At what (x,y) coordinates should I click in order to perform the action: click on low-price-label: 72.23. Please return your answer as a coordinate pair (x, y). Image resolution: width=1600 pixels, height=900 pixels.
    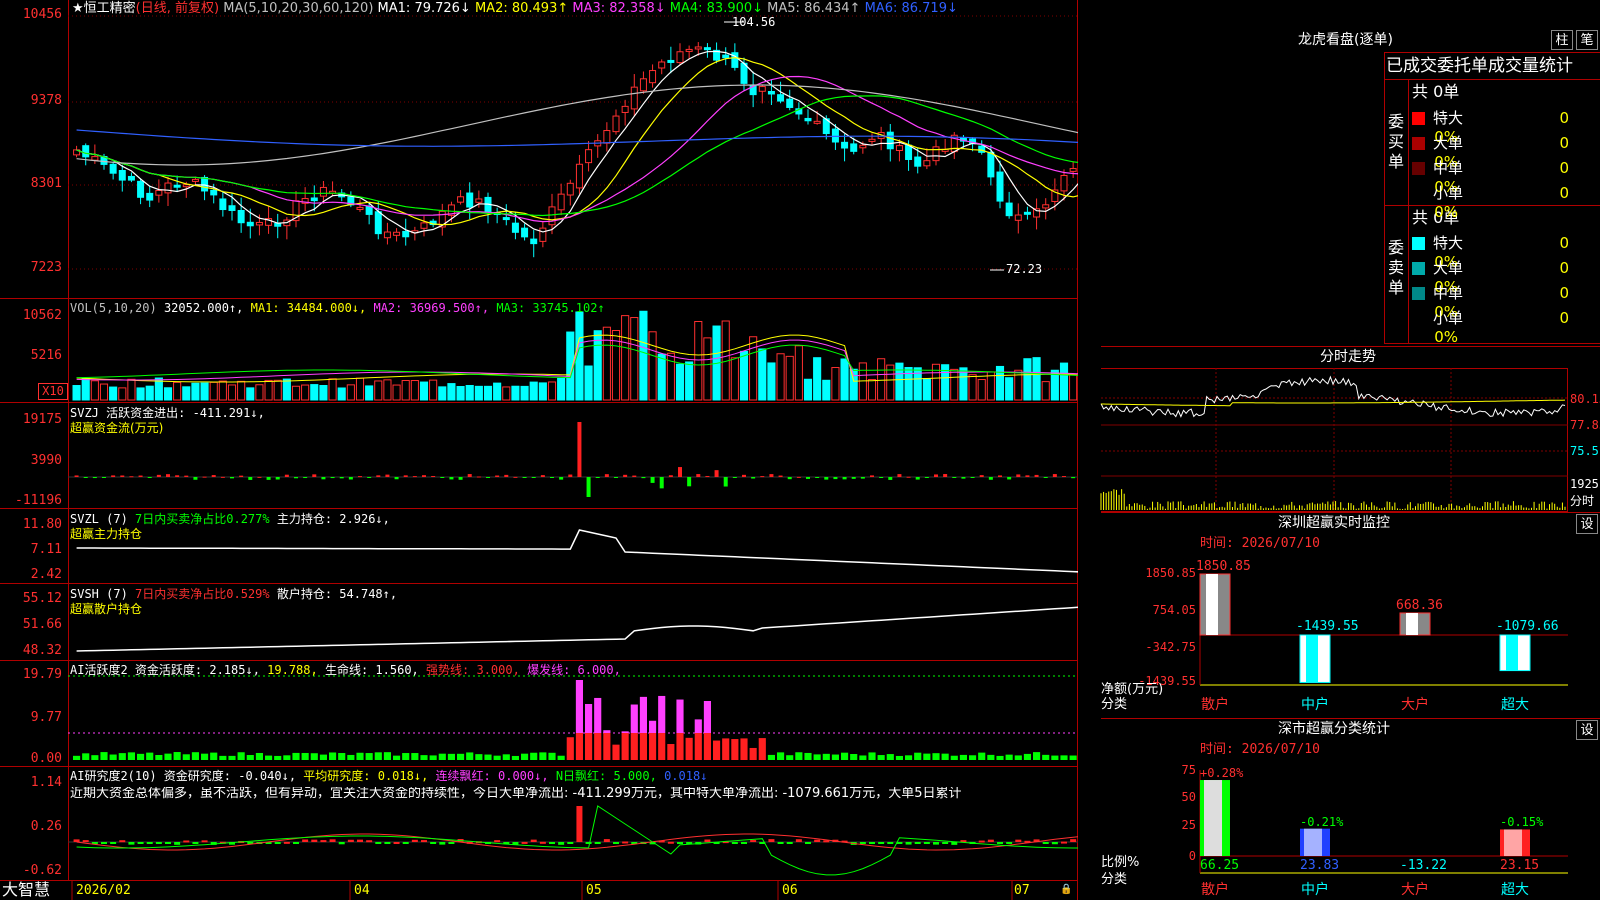
    Looking at the image, I should click on (1024, 269).